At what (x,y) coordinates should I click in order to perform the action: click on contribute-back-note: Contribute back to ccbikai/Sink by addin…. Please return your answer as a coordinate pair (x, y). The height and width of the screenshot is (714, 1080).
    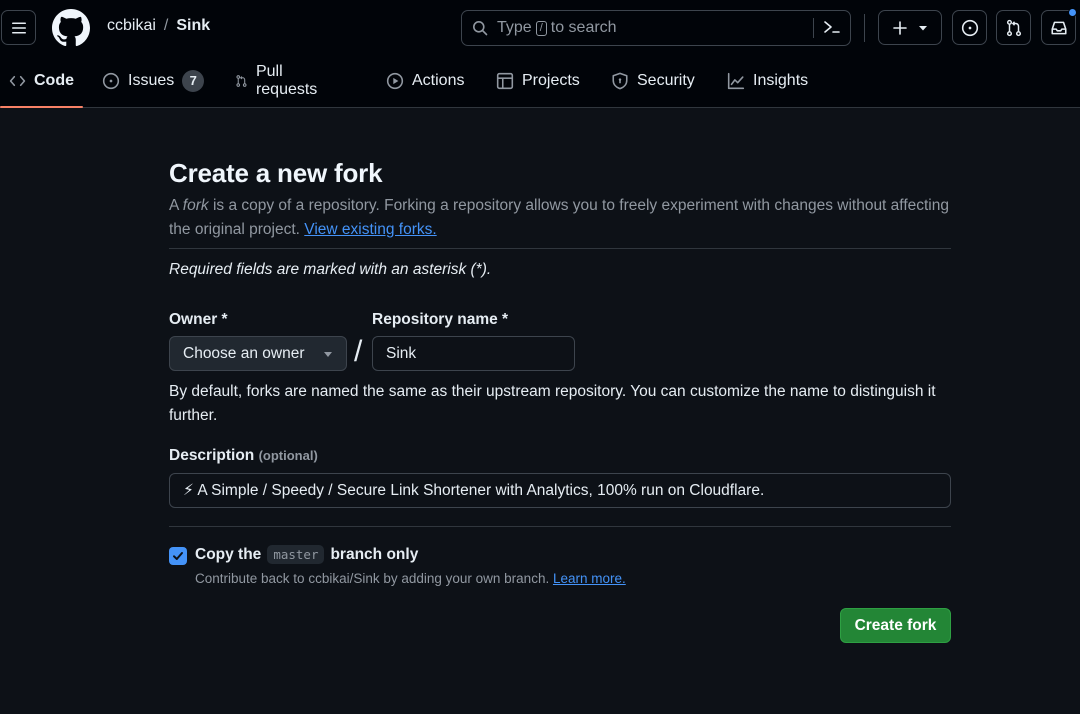
    Looking at the image, I should click on (410, 578).